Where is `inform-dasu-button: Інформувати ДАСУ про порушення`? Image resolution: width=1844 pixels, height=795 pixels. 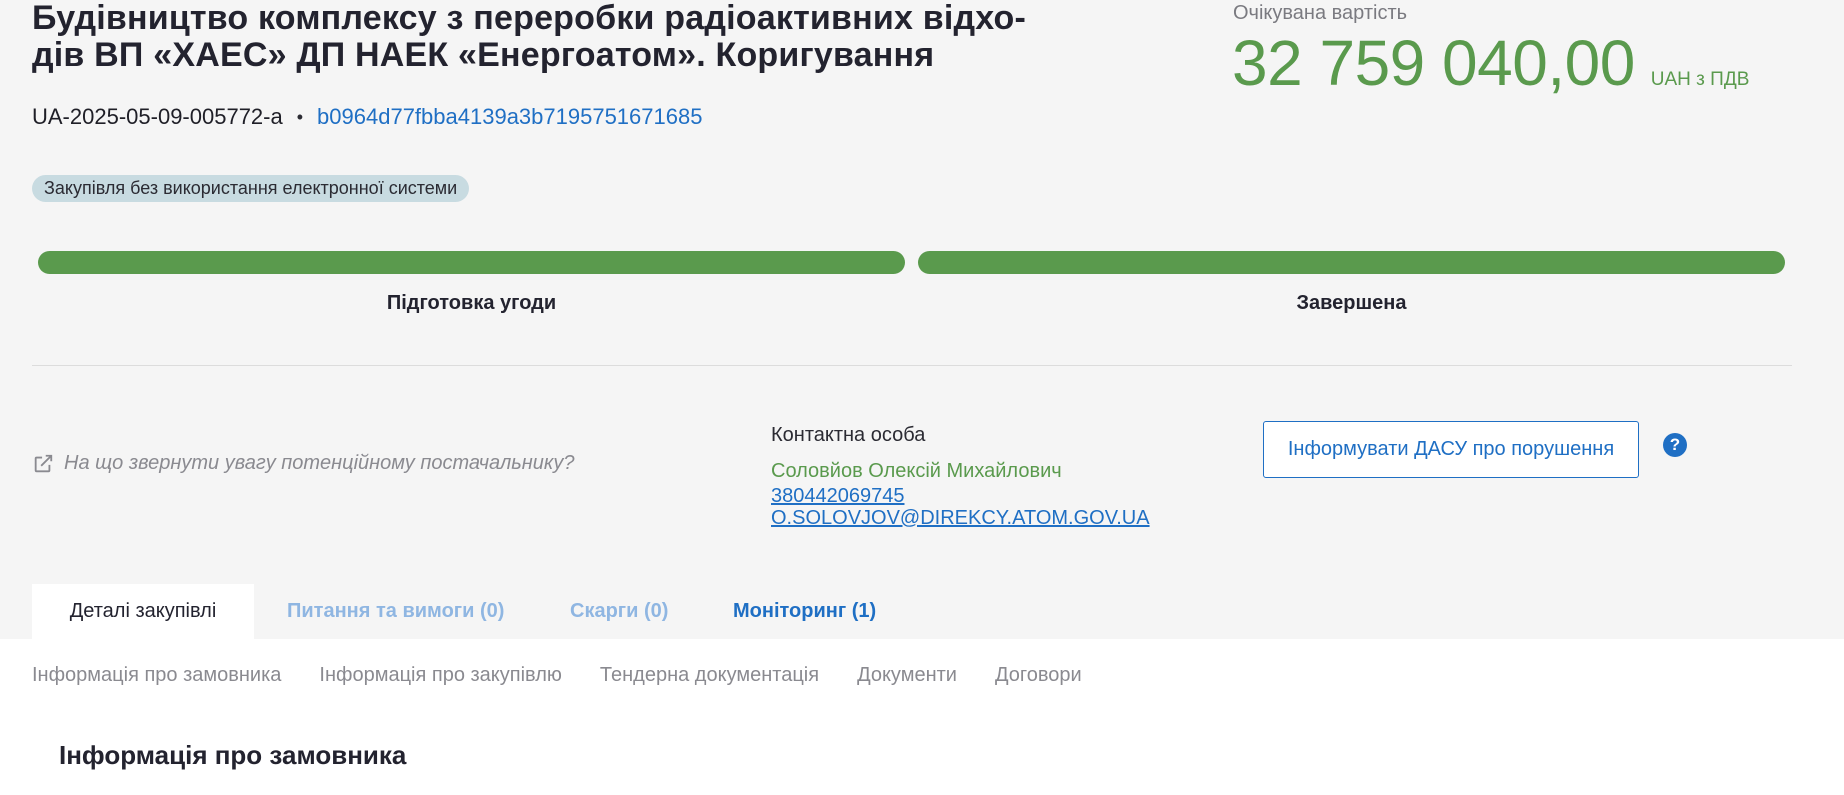
inform-dasu-button: Інформувати ДАСУ про порушення is located at coordinates (1451, 449).